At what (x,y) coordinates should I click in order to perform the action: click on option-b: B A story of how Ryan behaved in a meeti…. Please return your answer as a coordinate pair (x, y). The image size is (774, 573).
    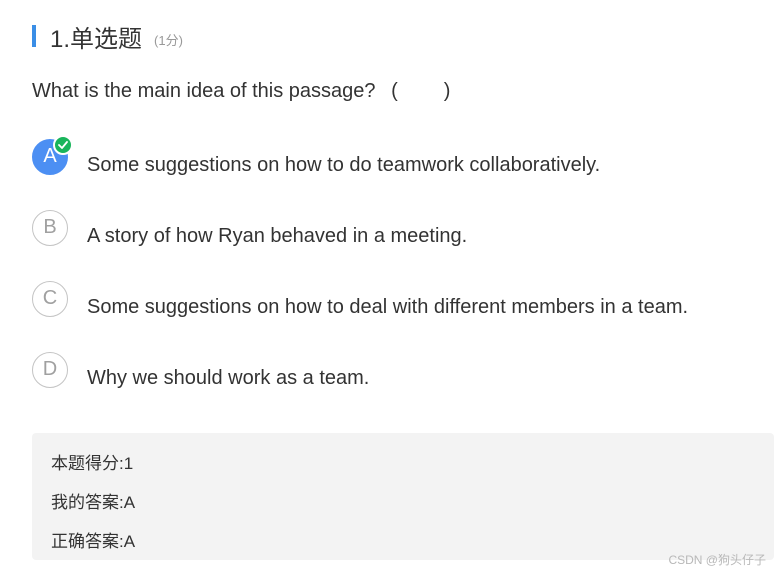
    Looking at the image, I should click on (249, 227).